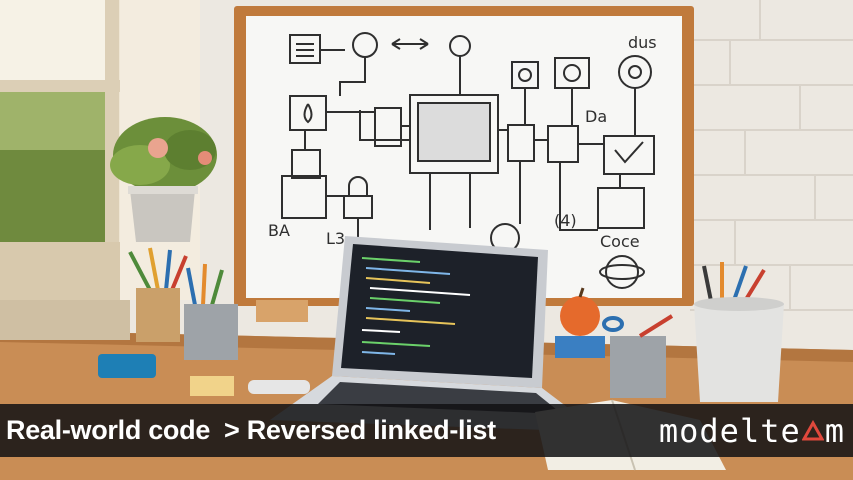 Image resolution: width=853 pixels, height=480 pixels. I want to click on caption-text: Real-world code > Reversed linked-list, so click(251, 430).